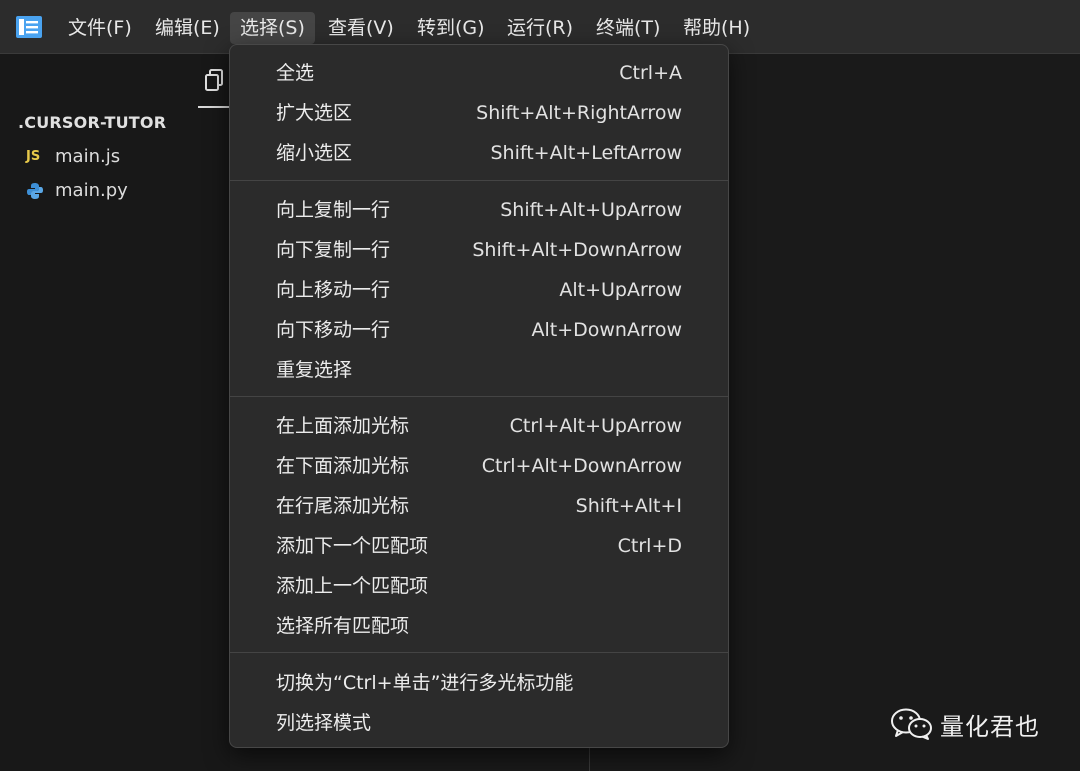  I want to click on menu-goto: 转到(G), so click(451, 28).